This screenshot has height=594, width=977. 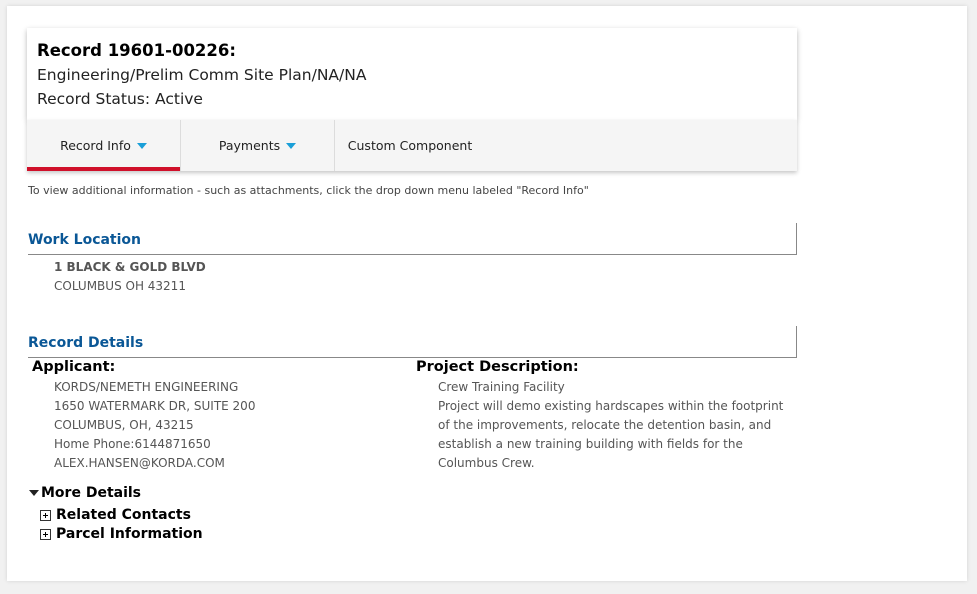 I want to click on applicant-city: COLUMBUS, OH, 43215, so click(x=124, y=425).